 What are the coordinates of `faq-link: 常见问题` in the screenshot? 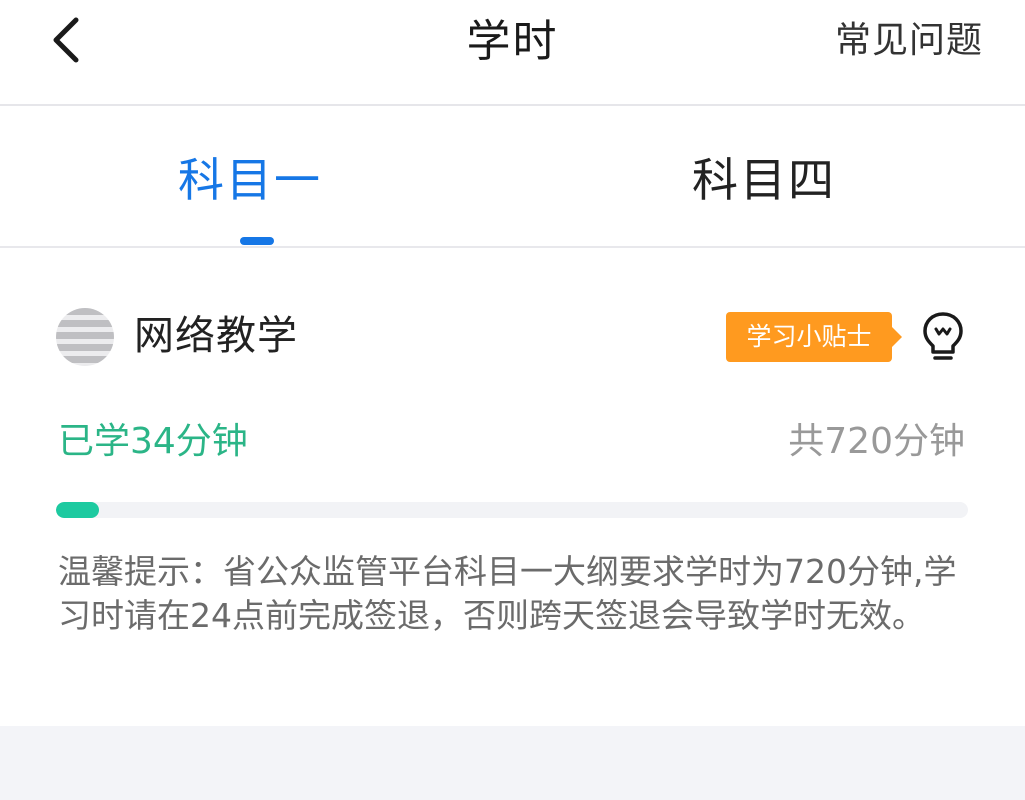 It's located at (909, 41).